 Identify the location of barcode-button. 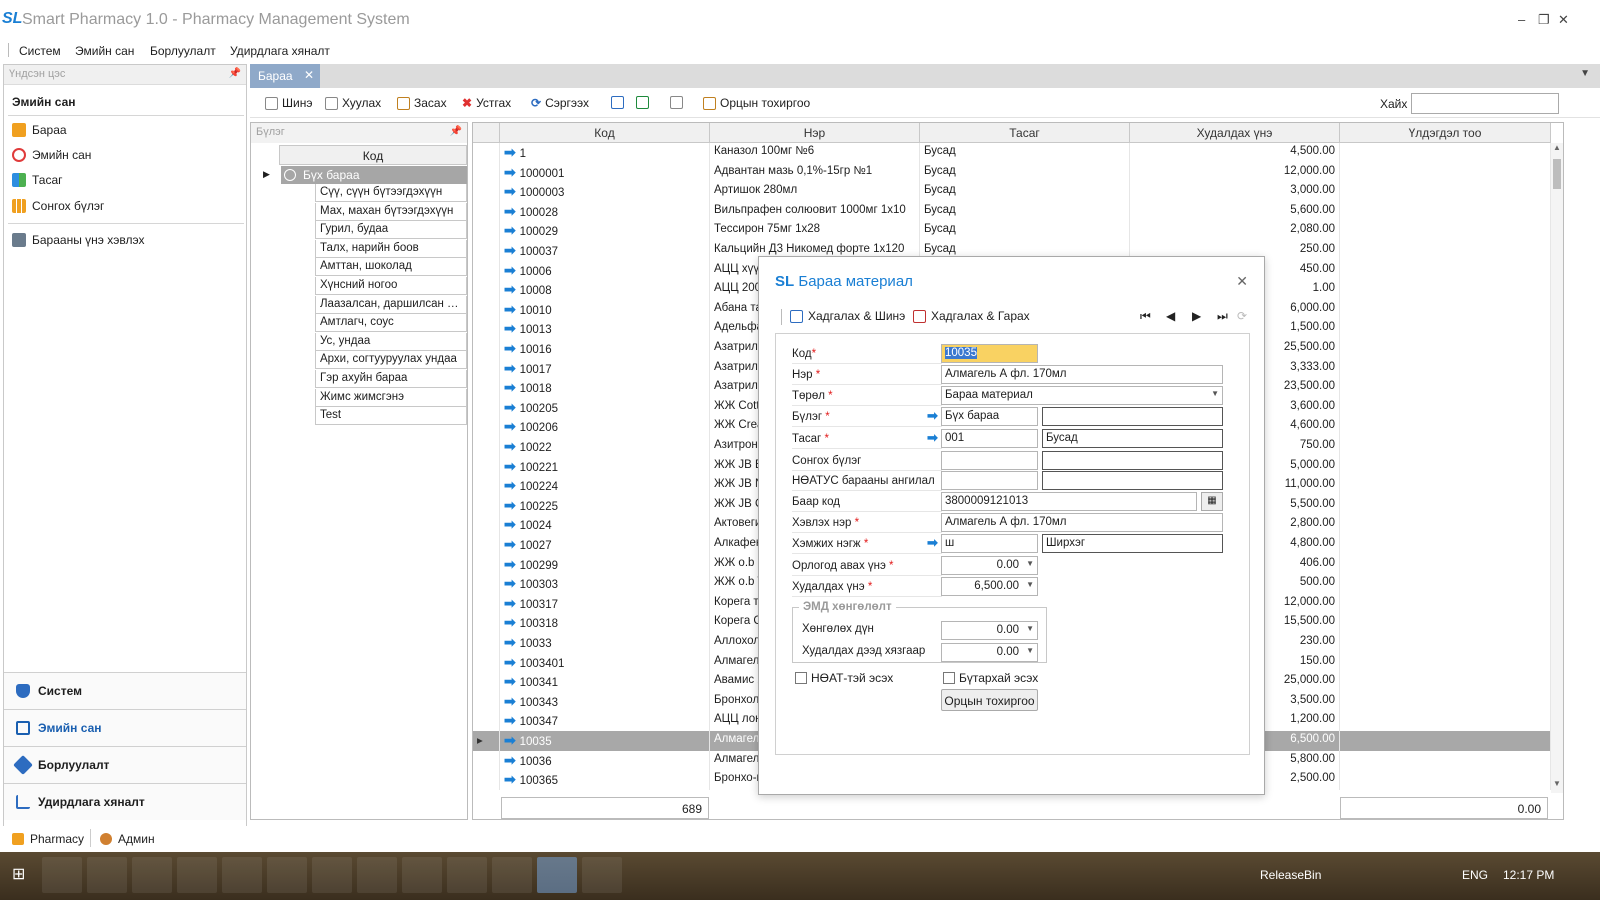
(676, 102).